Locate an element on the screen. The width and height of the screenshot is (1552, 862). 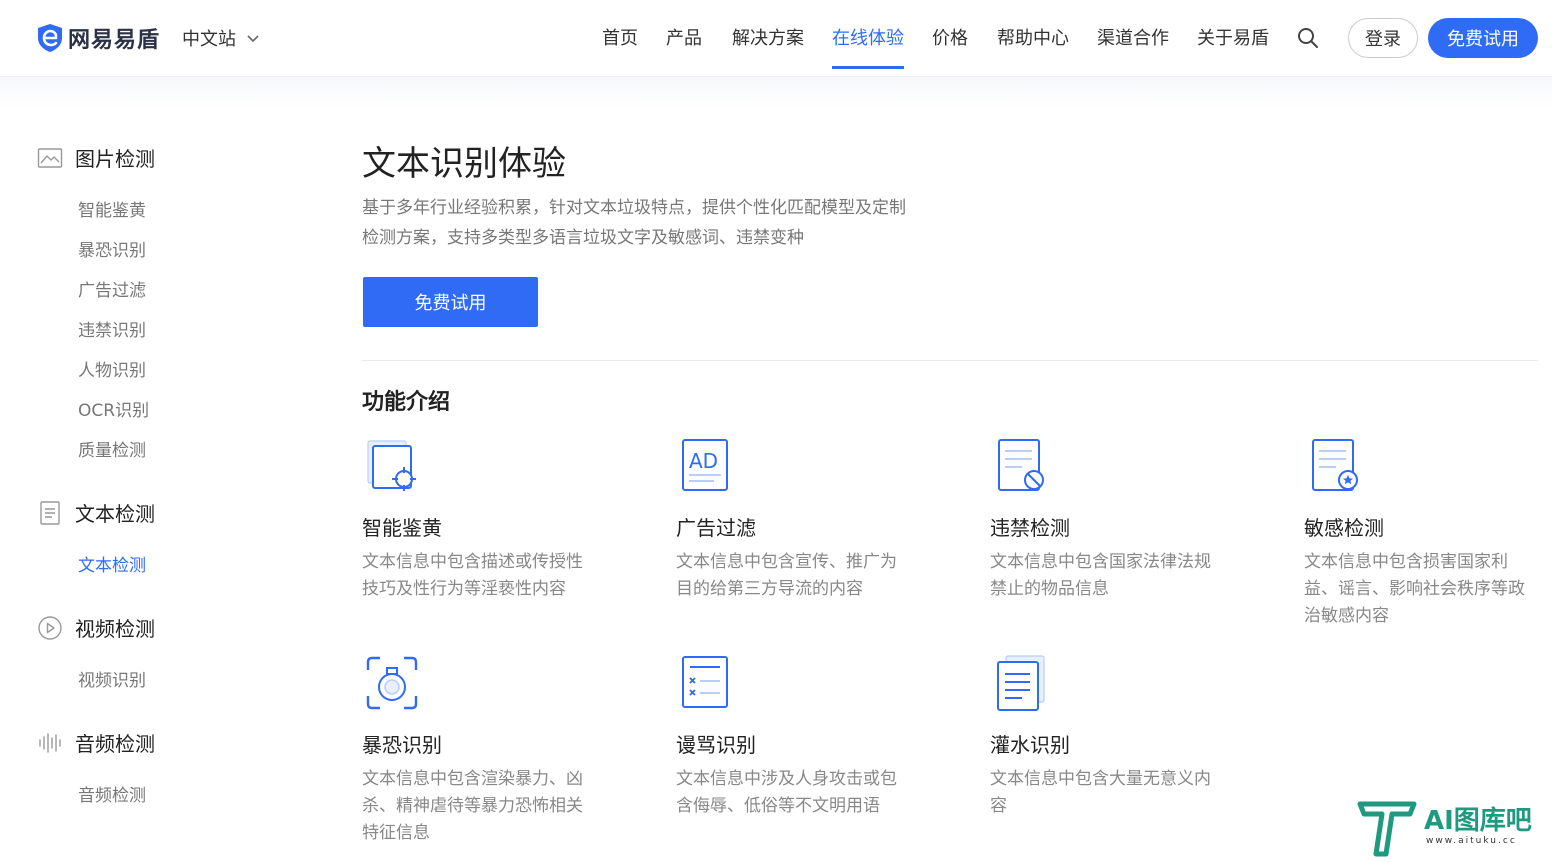
feature-title: 广告过滤 is located at coordinates (716, 528).